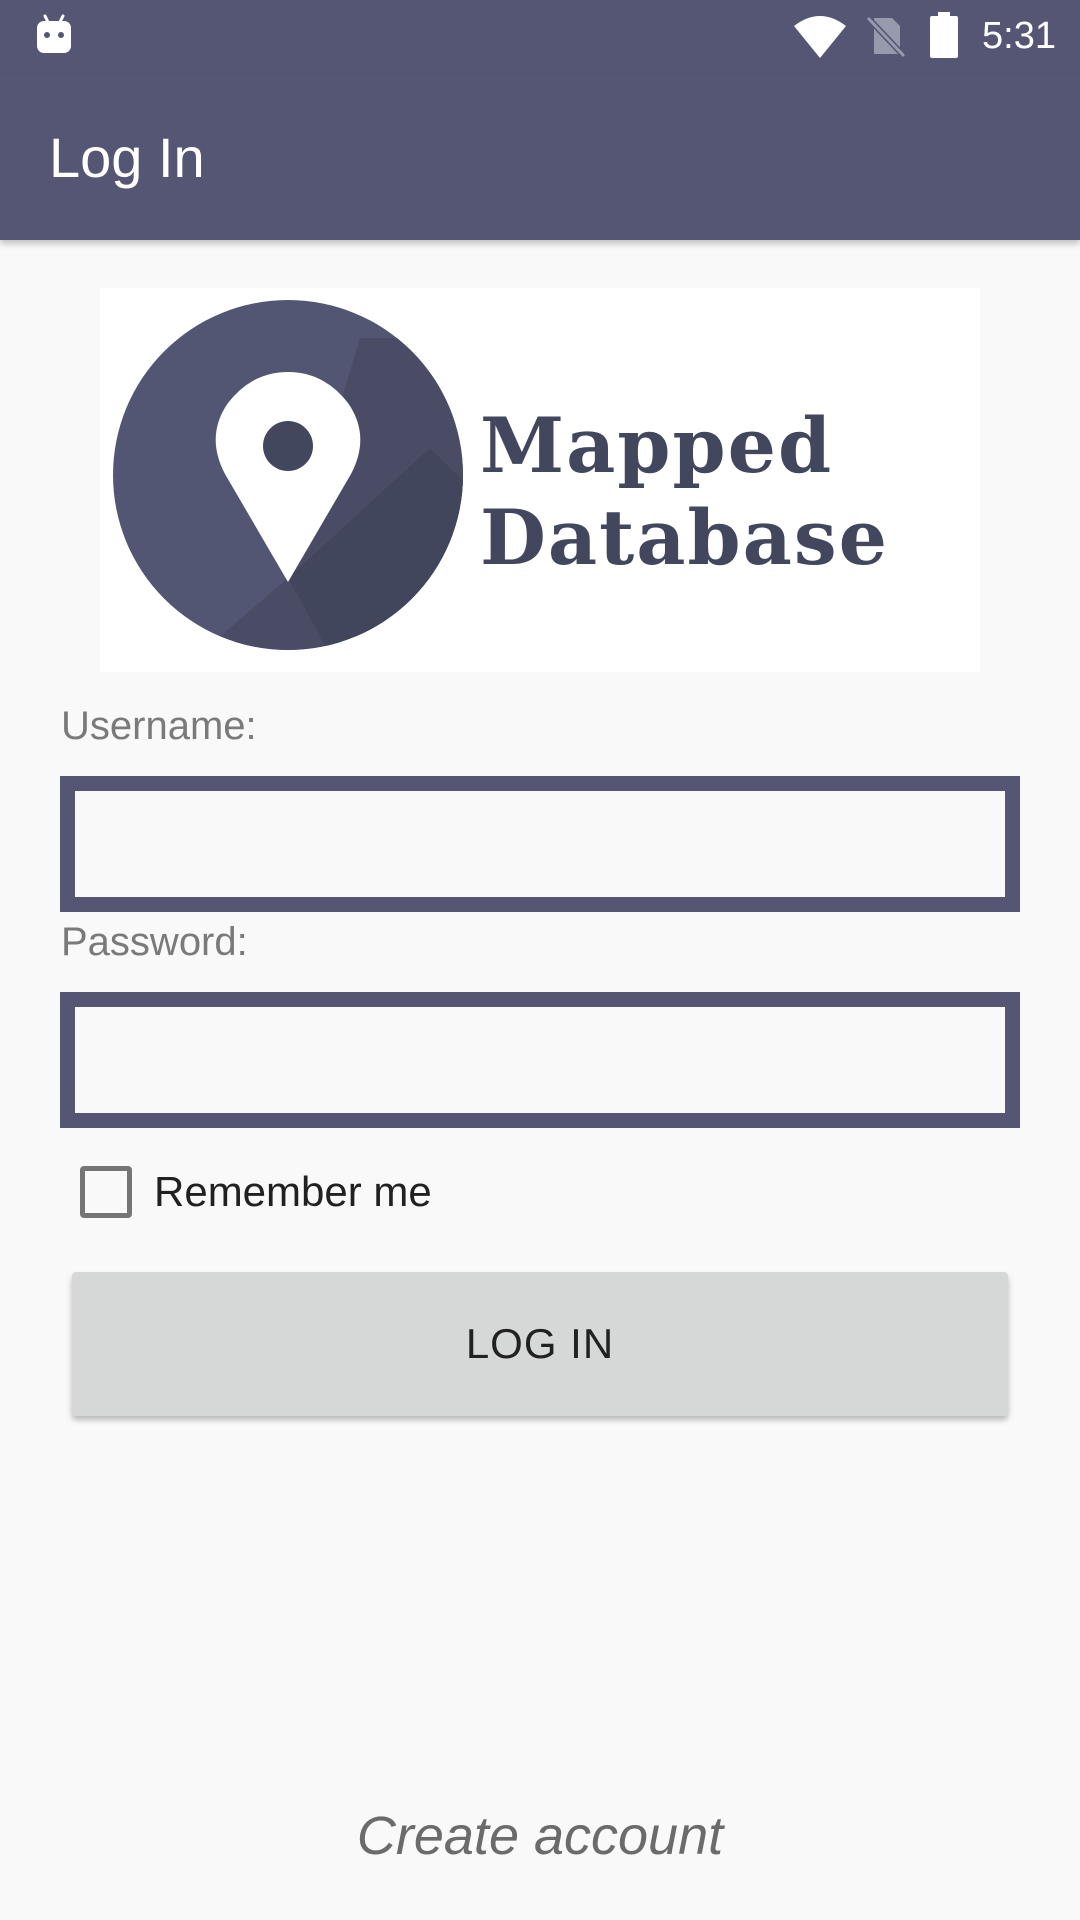 Image resolution: width=1080 pixels, height=1920 pixels. Describe the element at coordinates (540, 157) in the screenshot. I see `app-bar: Log In` at that location.